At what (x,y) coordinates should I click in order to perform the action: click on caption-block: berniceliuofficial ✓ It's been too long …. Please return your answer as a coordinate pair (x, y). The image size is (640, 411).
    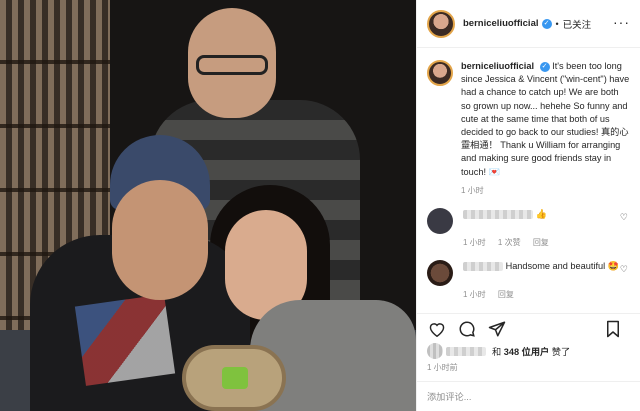
    Looking at the image, I should click on (528, 113).